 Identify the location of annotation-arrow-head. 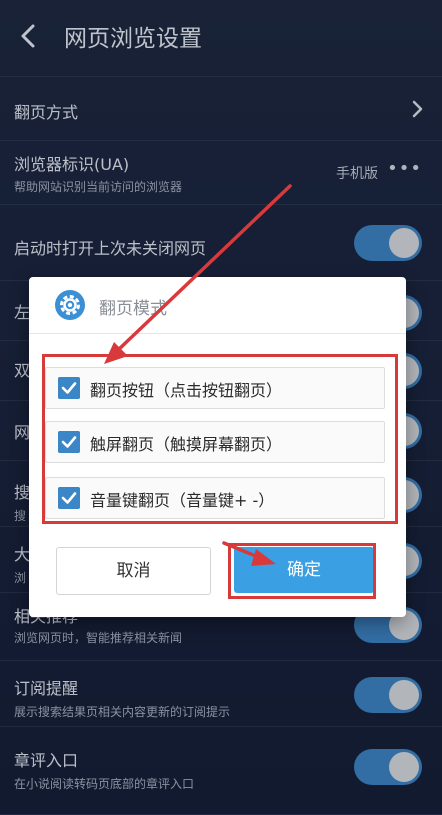
(263, 557).